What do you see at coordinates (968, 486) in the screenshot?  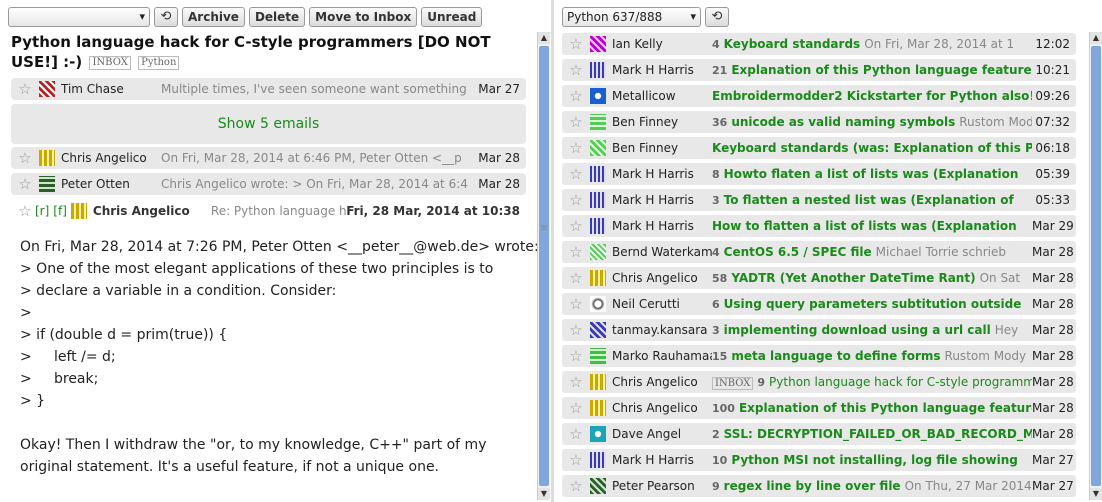 I see `row-preview: On Thu, 27 Mar 2014` at bounding box center [968, 486].